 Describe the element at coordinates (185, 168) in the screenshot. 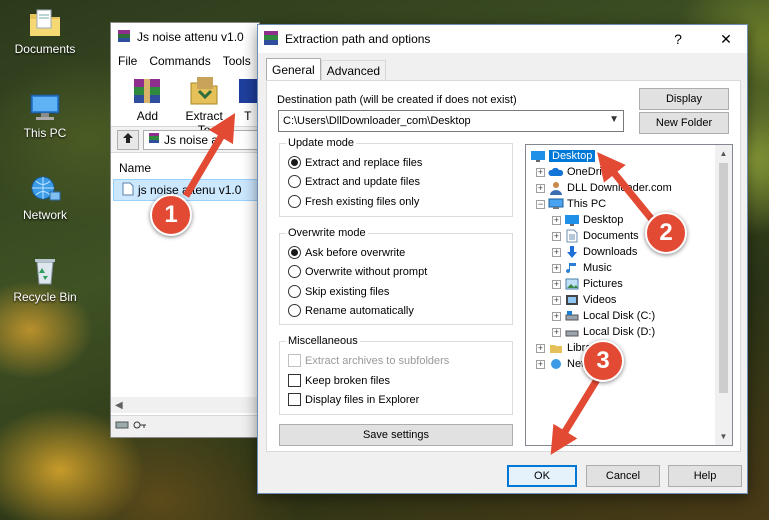

I see `column-header-name: Name` at that location.